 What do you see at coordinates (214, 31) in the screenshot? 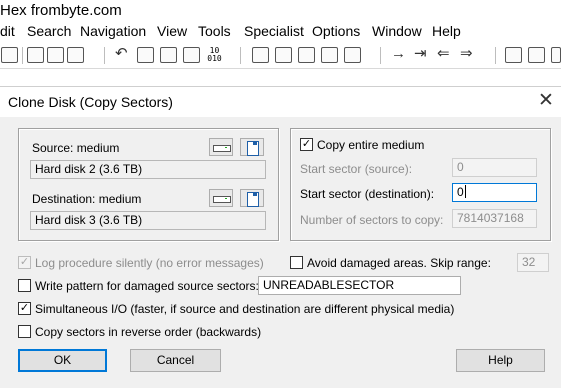
I see `menu-tools: Tools` at bounding box center [214, 31].